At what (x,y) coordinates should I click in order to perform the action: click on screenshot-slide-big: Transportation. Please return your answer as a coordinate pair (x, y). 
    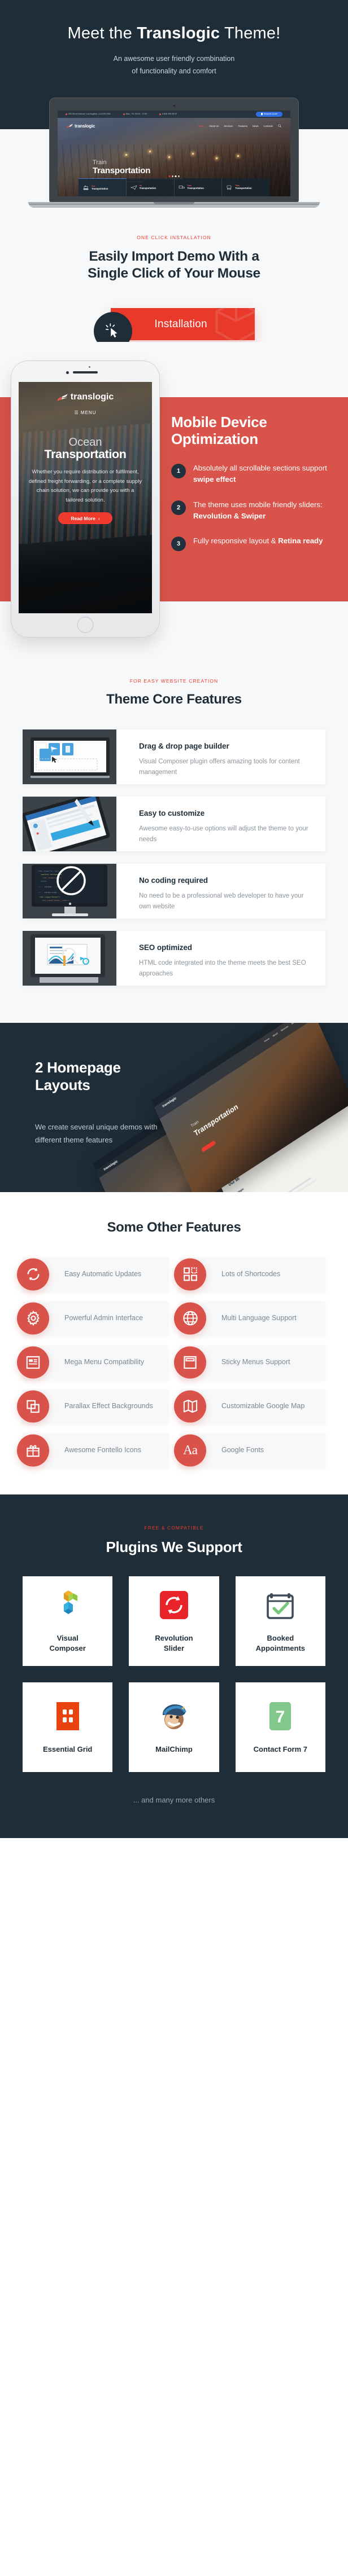
    Looking at the image, I should click on (217, 1120).